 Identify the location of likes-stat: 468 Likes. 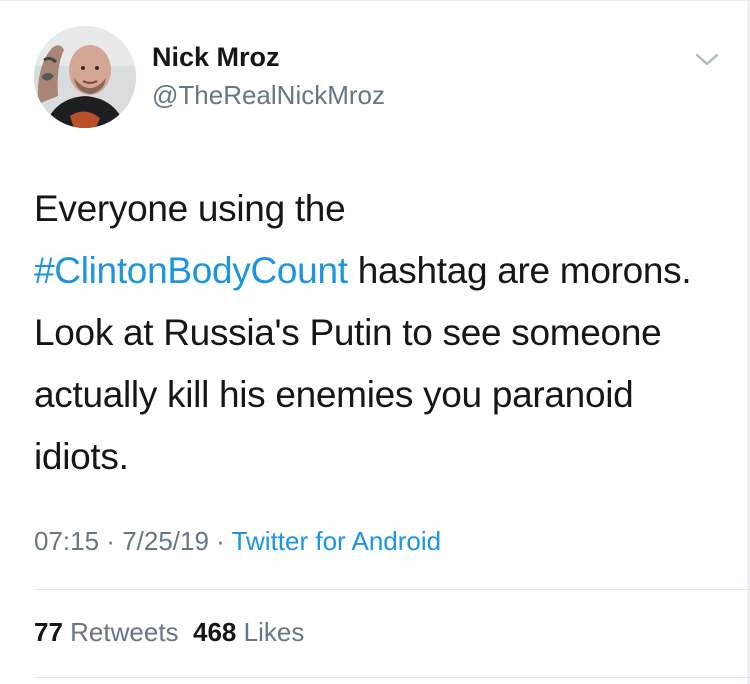
(248, 632).